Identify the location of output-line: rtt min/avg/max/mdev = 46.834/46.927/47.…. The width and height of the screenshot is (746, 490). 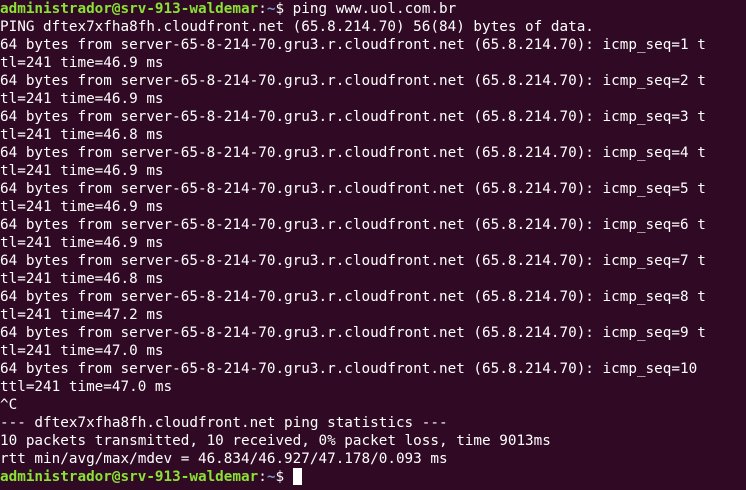
(224, 459).